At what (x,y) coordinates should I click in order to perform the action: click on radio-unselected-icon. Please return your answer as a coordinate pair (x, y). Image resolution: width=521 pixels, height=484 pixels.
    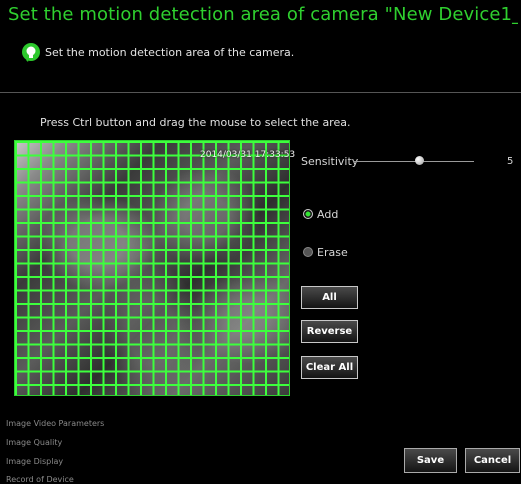
    Looking at the image, I should click on (308, 252).